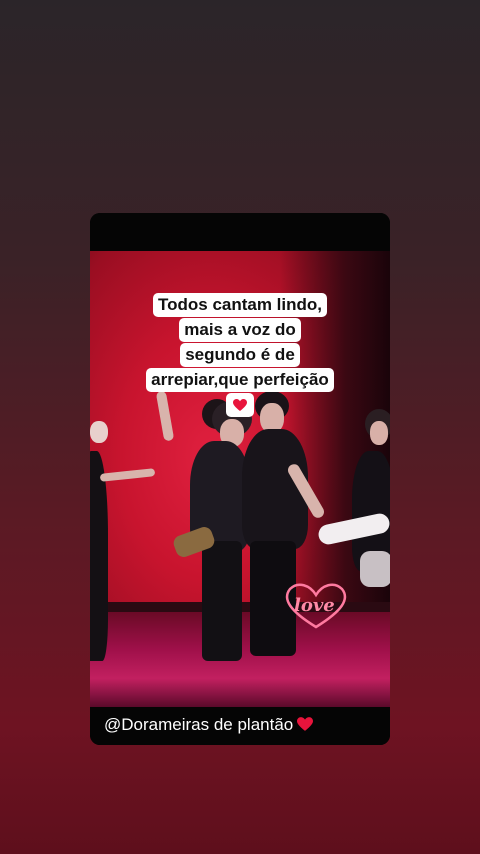 The height and width of the screenshot is (854, 480). What do you see at coordinates (240, 380) in the screenshot?
I see `caption-line-4: arrepiar,que perfeição` at bounding box center [240, 380].